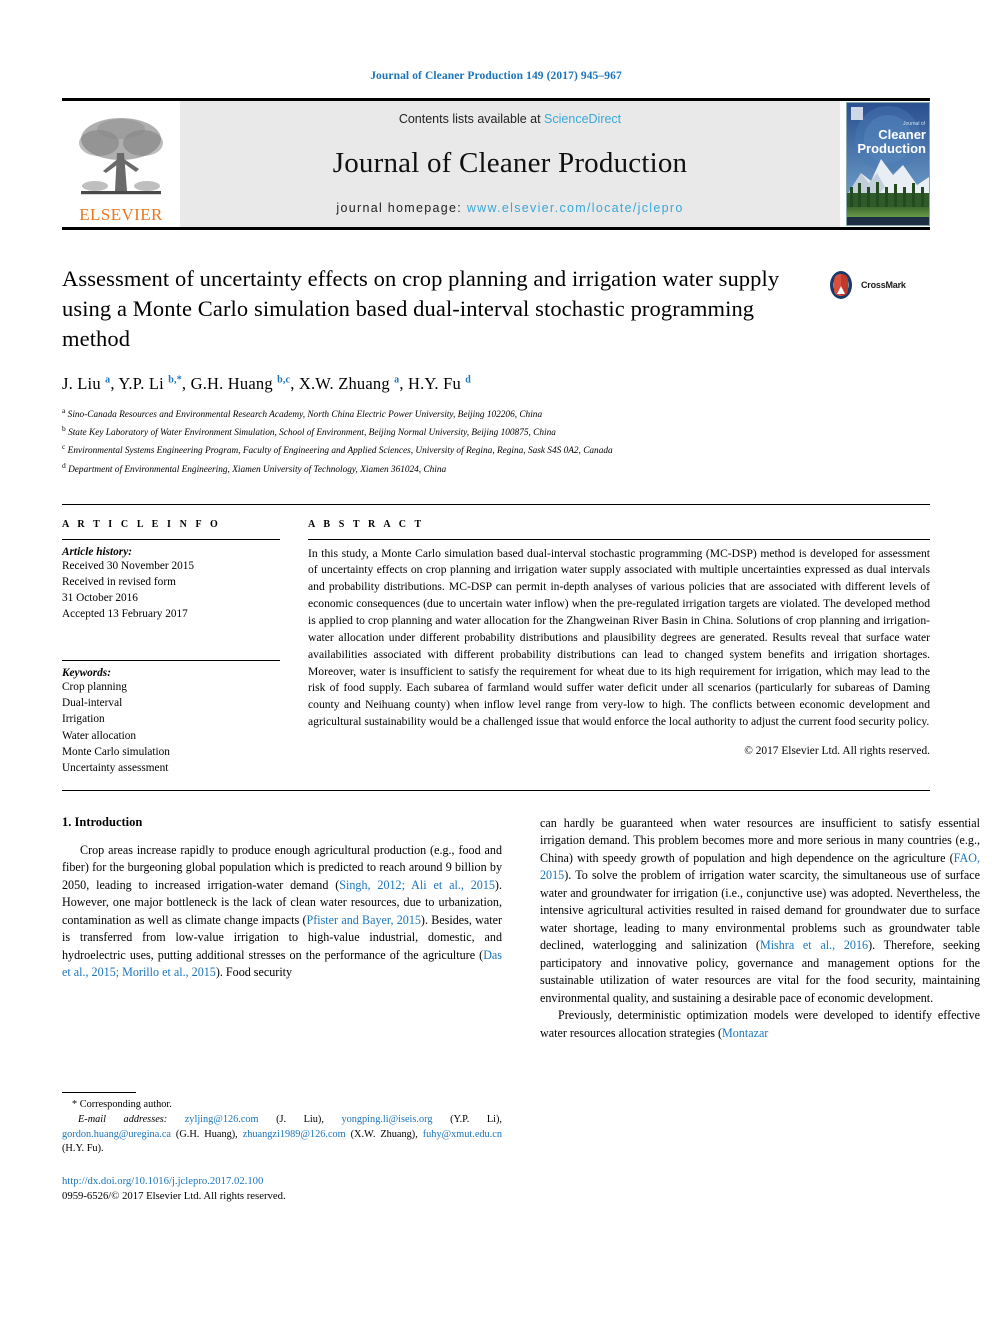 This screenshot has width=992, height=1323. What do you see at coordinates (175, 380) in the screenshot?
I see `author-affil-marker: b,*` at bounding box center [175, 380].